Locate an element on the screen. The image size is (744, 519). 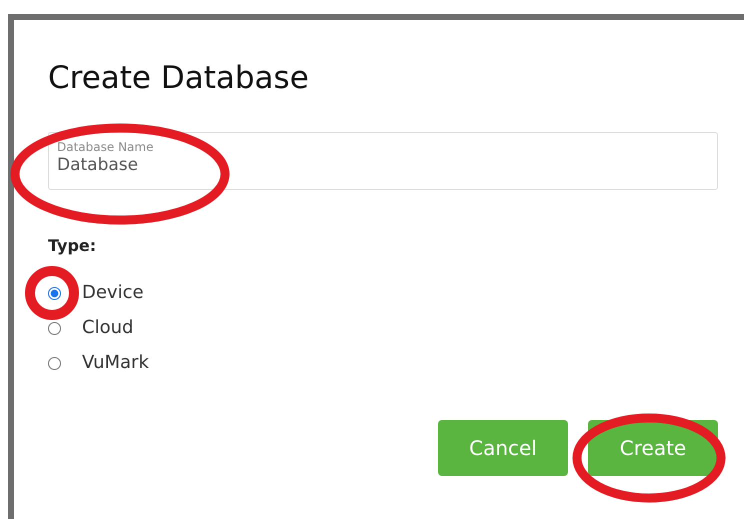
dialog-title: Create Database is located at coordinates (179, 78).